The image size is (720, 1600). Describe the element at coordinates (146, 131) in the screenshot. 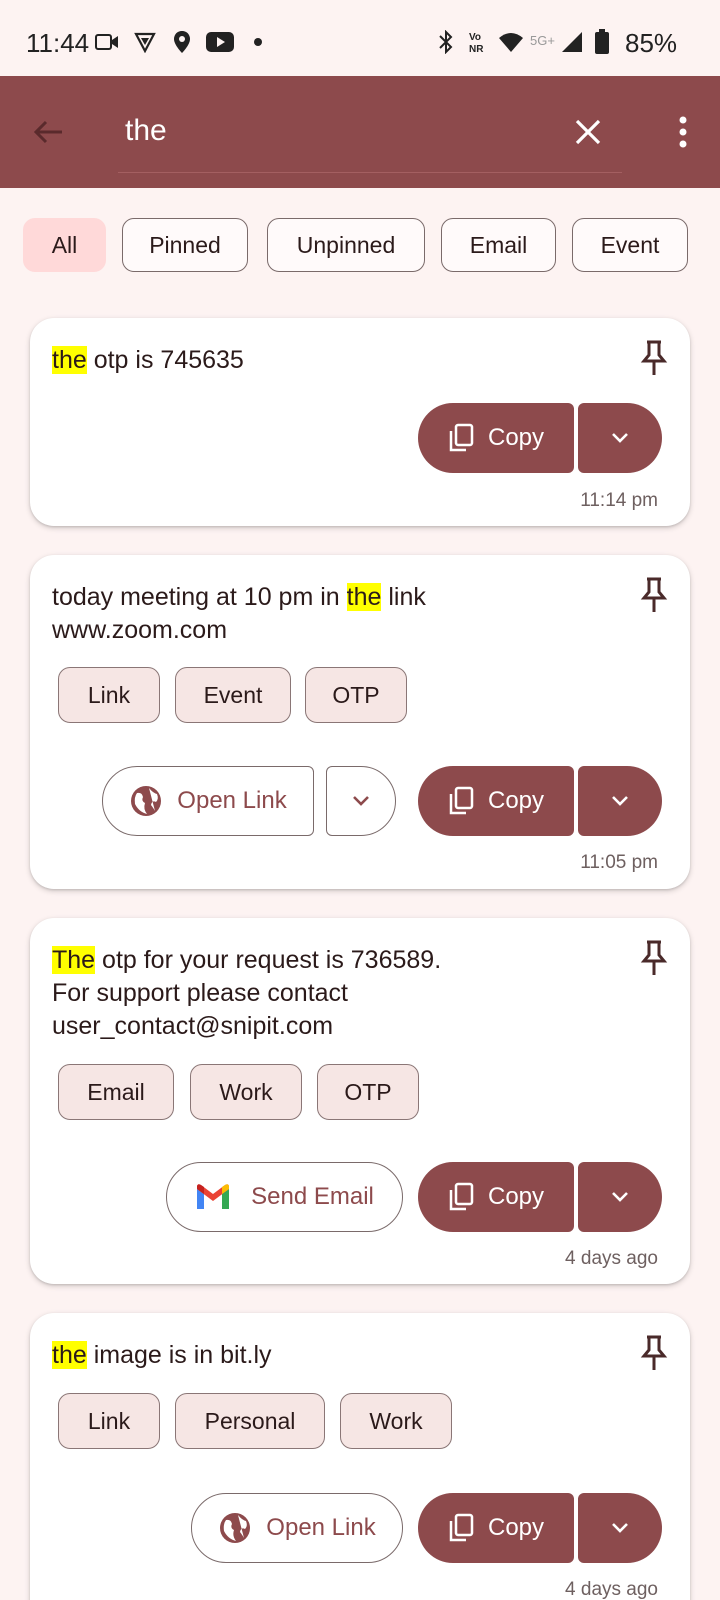

I see `search-input: the` at that location.